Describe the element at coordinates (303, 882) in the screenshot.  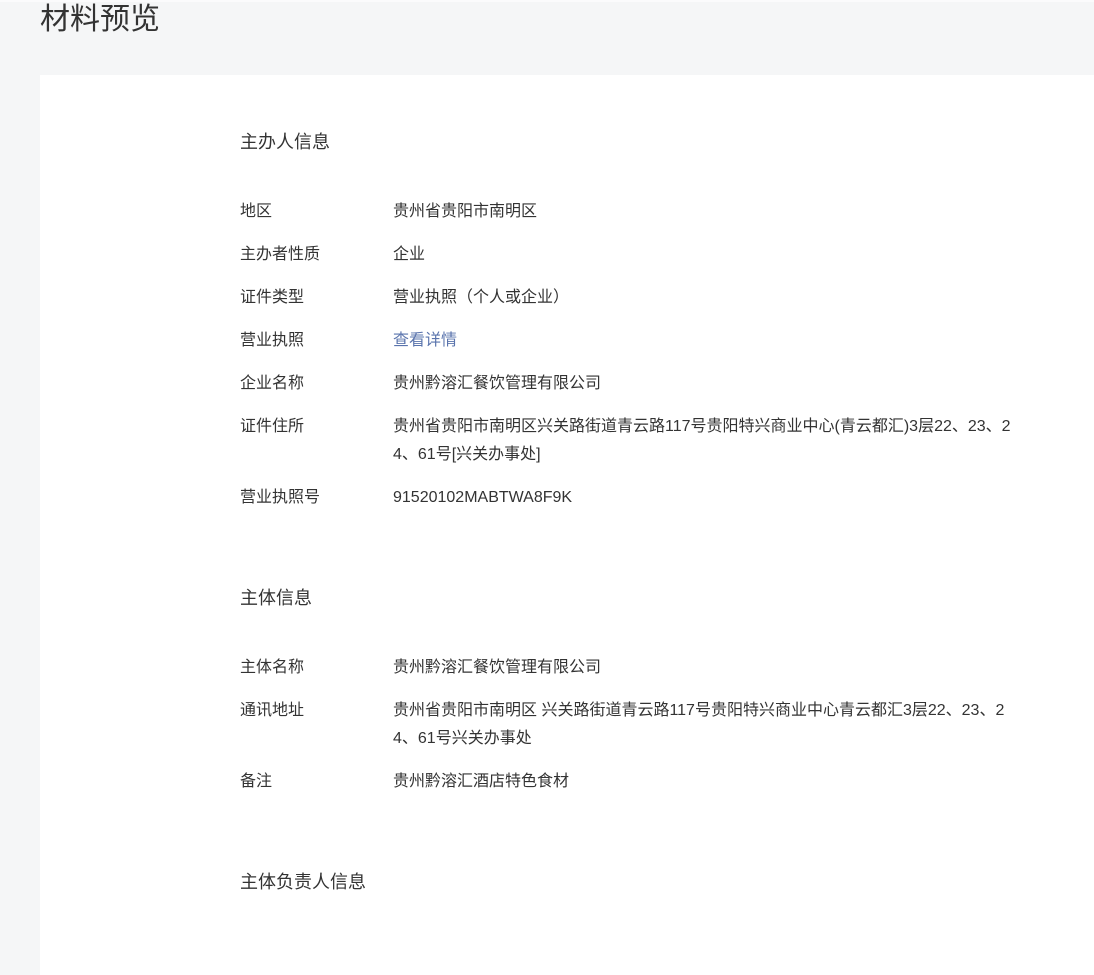
I see `section-heading: 主体负责人信息` at that location.